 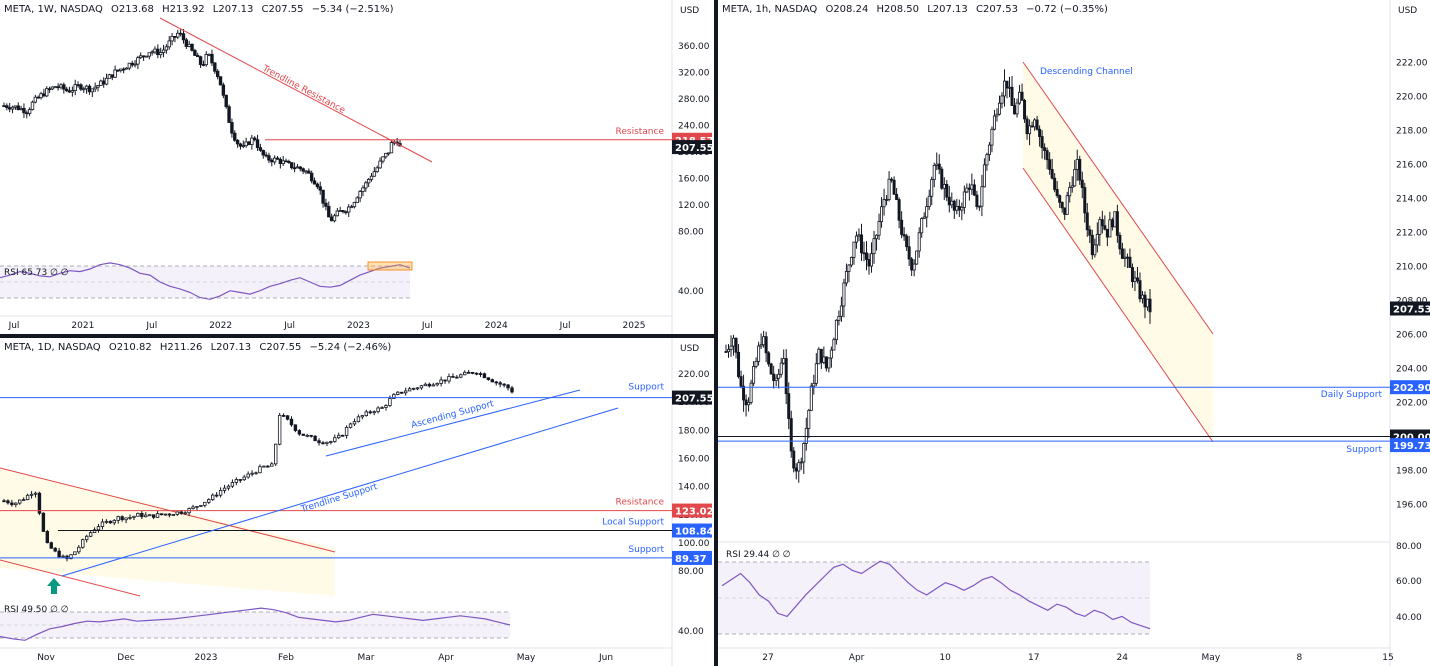 What do you see at coordinates (1411, 446) in the screenshot?
I see `support-price-tag: 199.73` at bounding box center [1411, 446].